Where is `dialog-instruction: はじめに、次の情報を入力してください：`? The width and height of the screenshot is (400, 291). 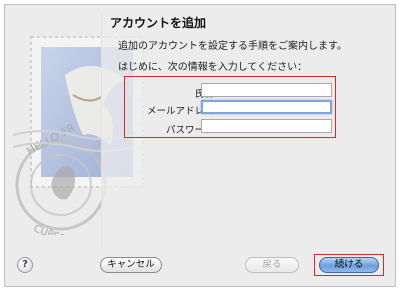 dialog-instruction: はじめに、次の情報を入力してください： is located at coordinates (213, 67).